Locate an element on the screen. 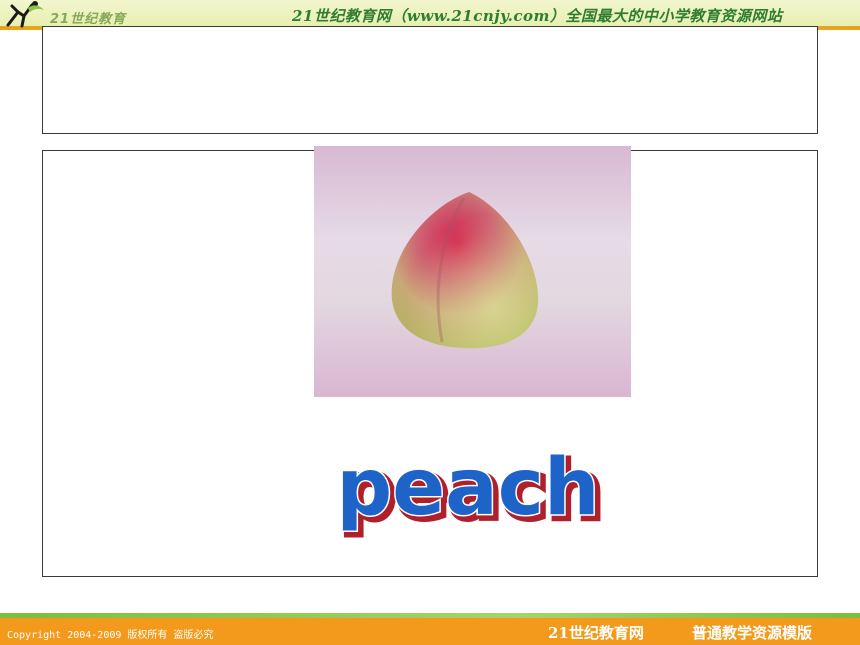 The image size is (860, 645). peach-image is located at coordinates (472, 271).